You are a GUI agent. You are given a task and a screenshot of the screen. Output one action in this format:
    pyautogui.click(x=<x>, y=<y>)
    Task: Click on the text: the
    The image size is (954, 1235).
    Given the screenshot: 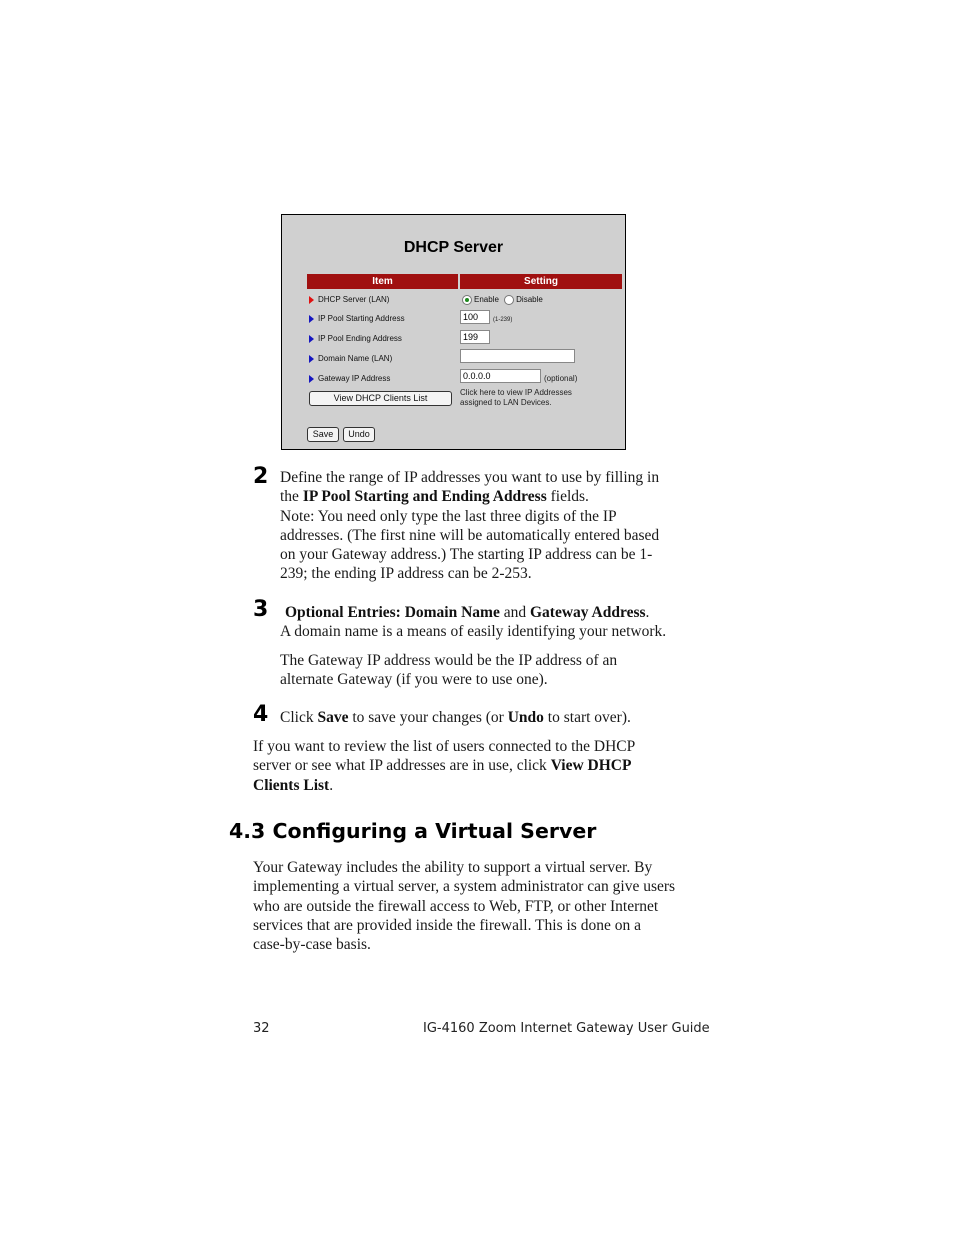 What is the action you would take?
    pyautogui.click(x=291, y=497)
    